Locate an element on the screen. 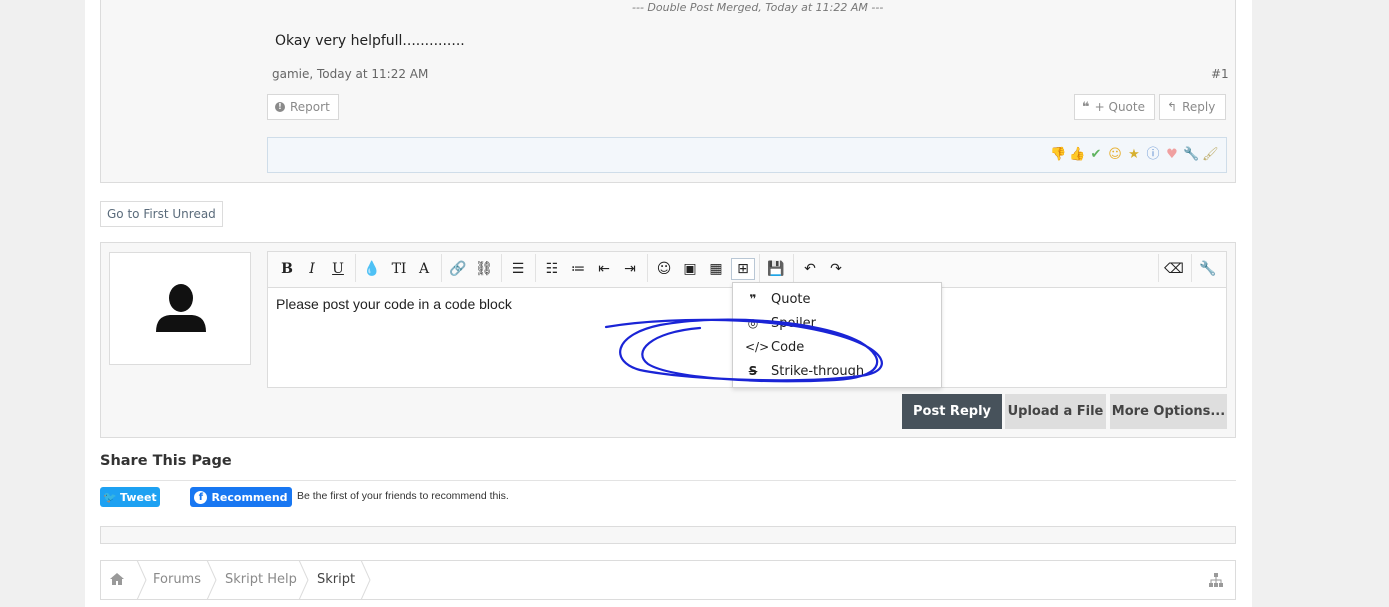 The height and width of the screenshot is (607, 1389). recommend-button: f Recommend is located at coordinates (241, 497).